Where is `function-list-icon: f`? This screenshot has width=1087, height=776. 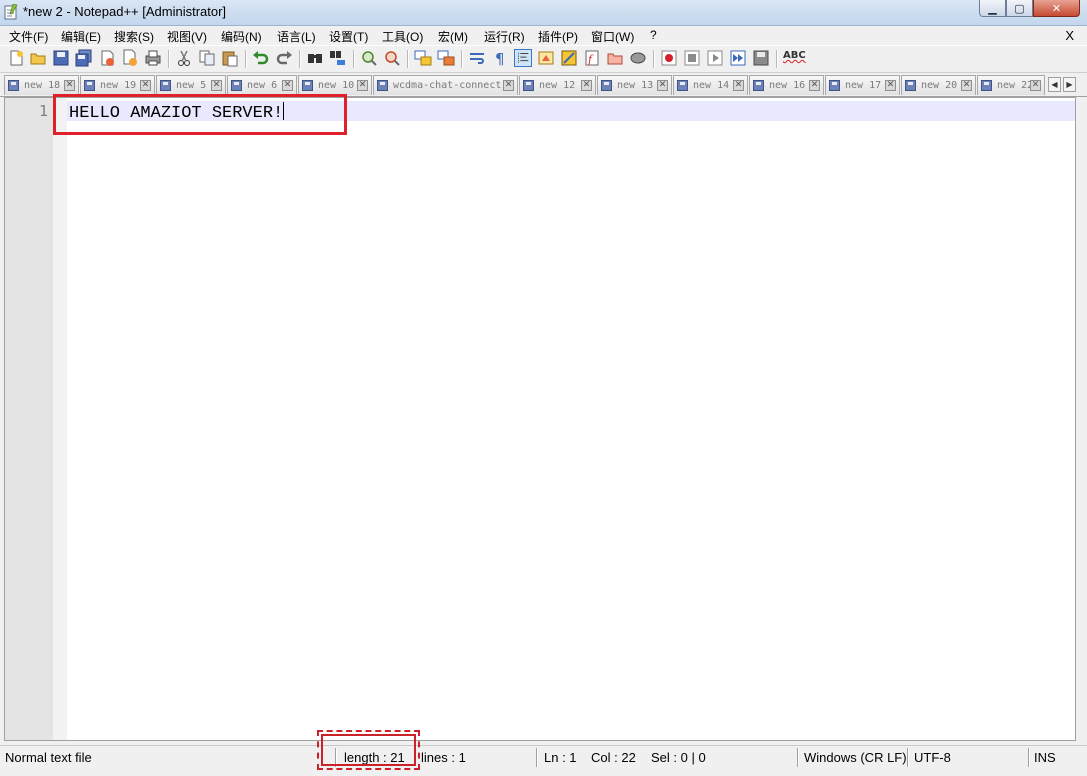 function-list-icon: f is located at coordinates (592, 58).